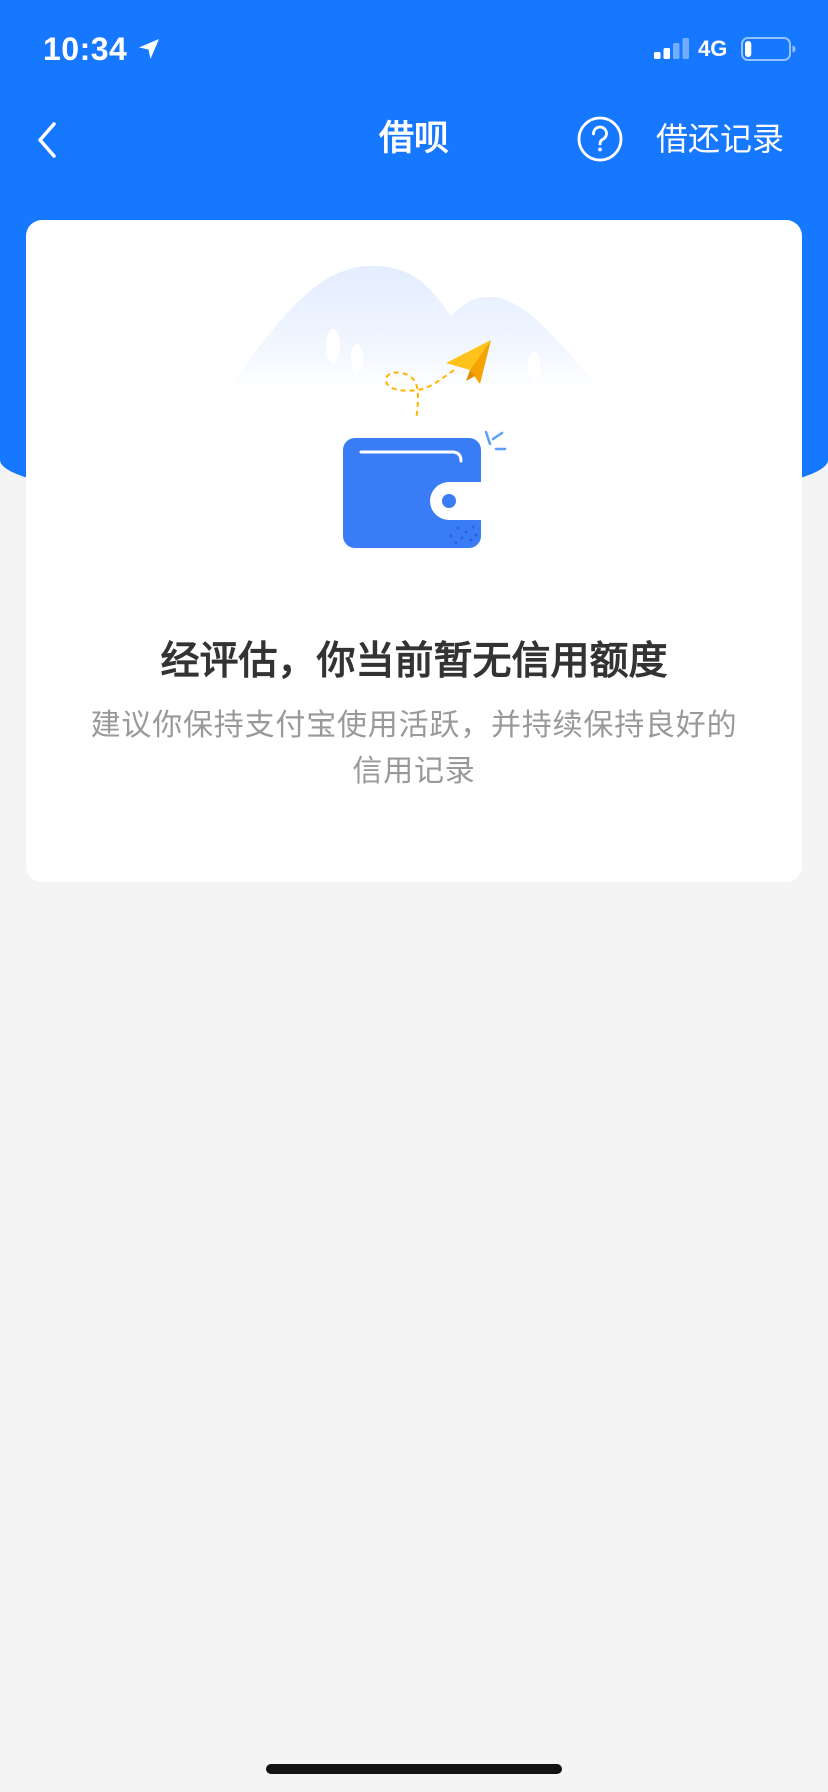 This screenshot has width=828, height=1792. Describe the element at coordinates (415, 406) in the screenshot. I see `empty-wallet-illustration` at that location.